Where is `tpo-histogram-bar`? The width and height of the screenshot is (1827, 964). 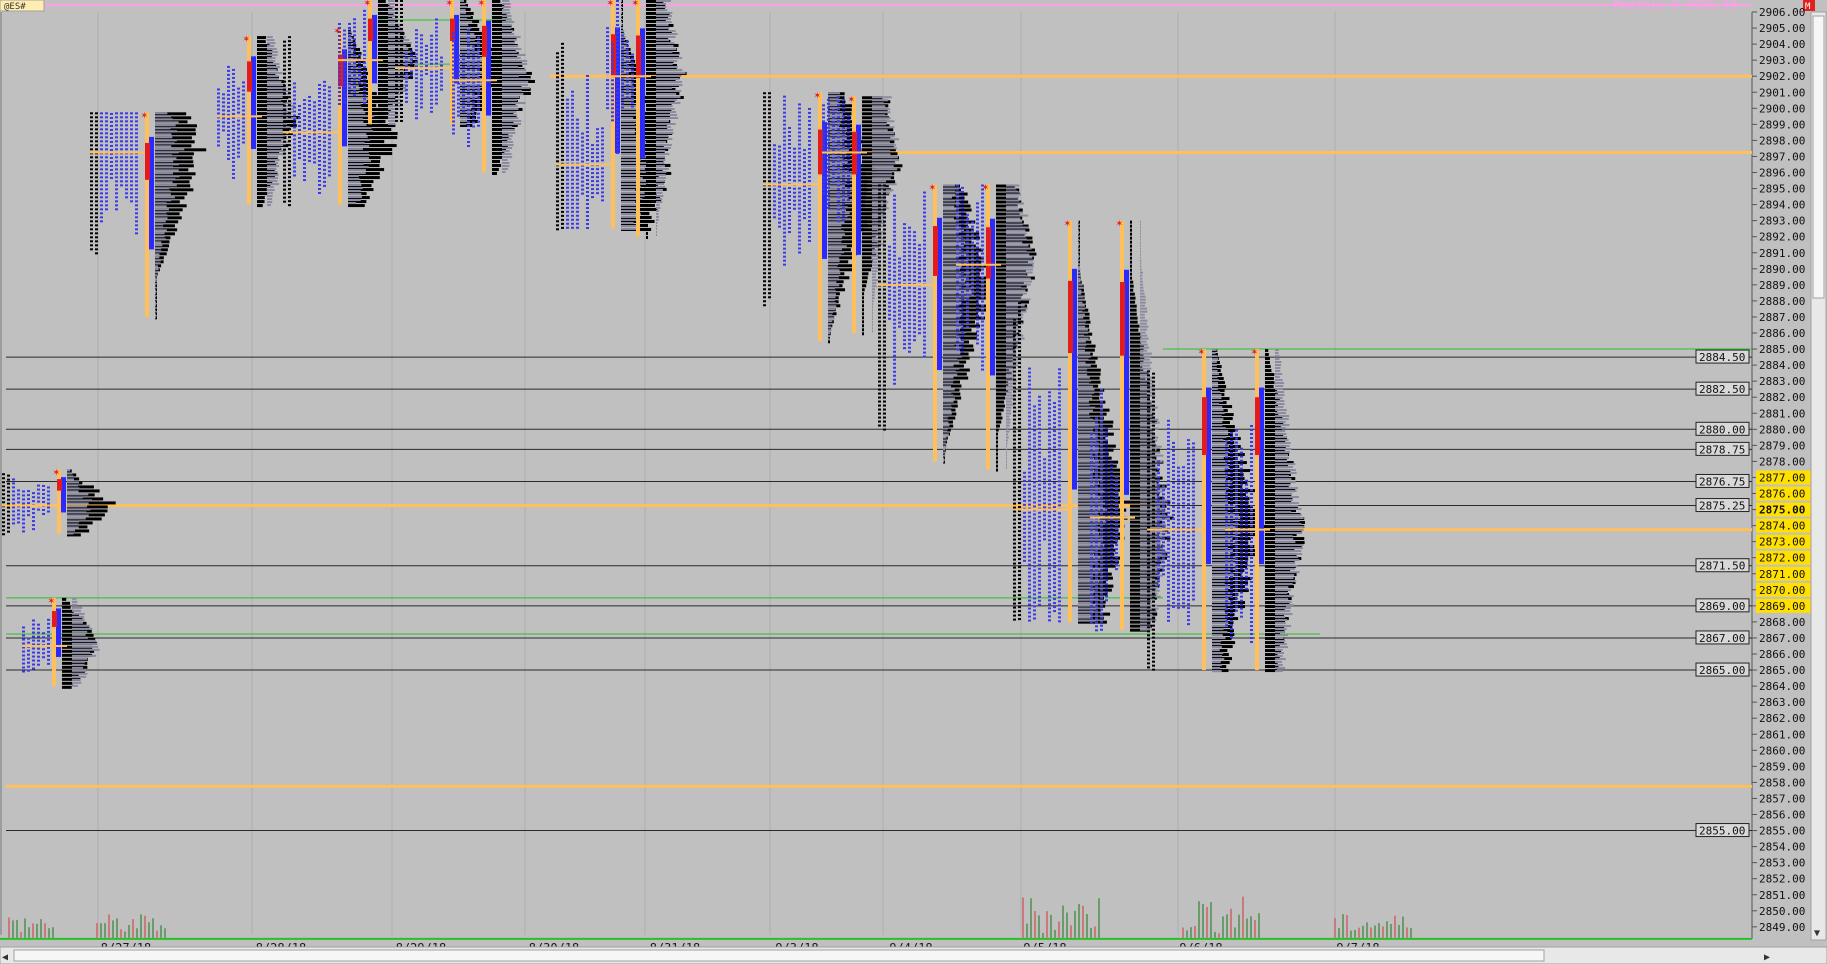
tpo-histogram-bar is located at coordinates (863, 314).